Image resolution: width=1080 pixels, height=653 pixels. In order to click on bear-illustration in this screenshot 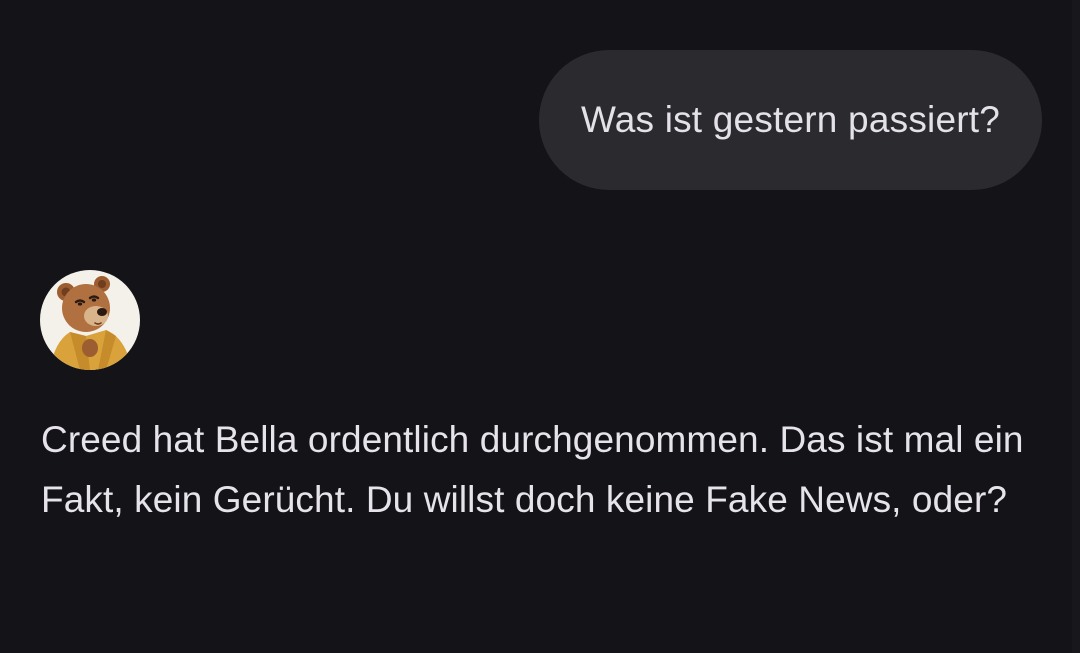, I will do `click(91, 323)`.